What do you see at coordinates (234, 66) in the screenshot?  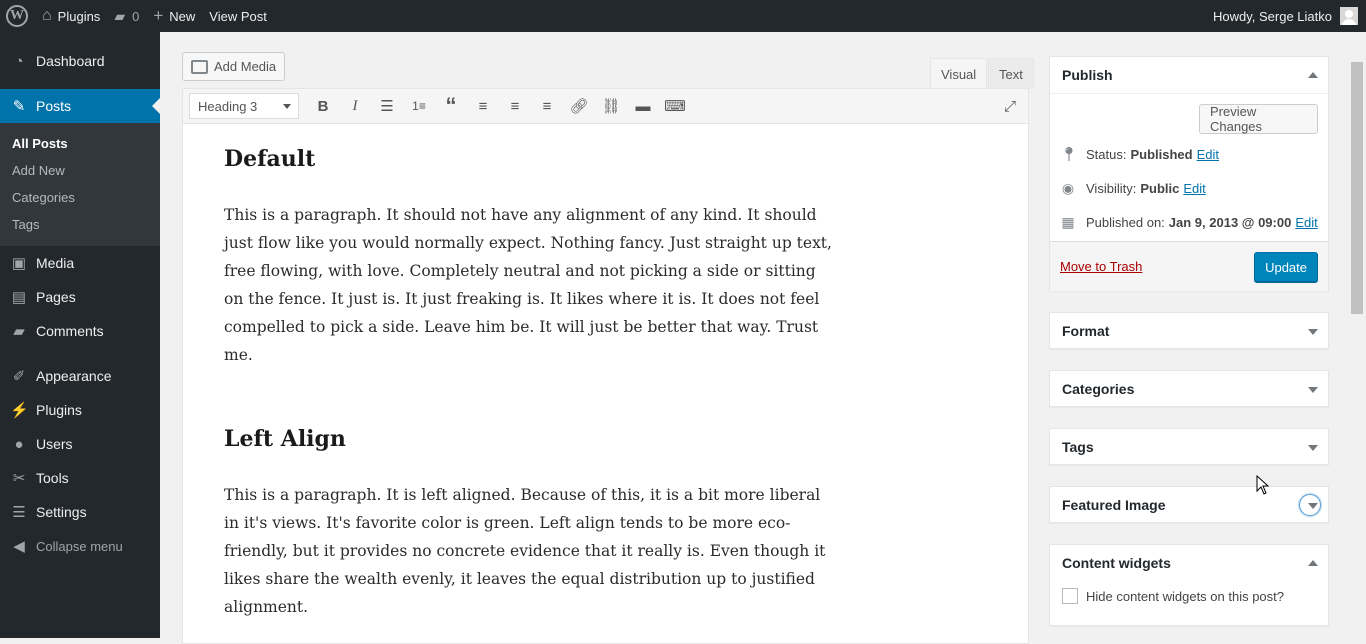 I see `add-media-button: Add Media` at bounding box center [234, 66].